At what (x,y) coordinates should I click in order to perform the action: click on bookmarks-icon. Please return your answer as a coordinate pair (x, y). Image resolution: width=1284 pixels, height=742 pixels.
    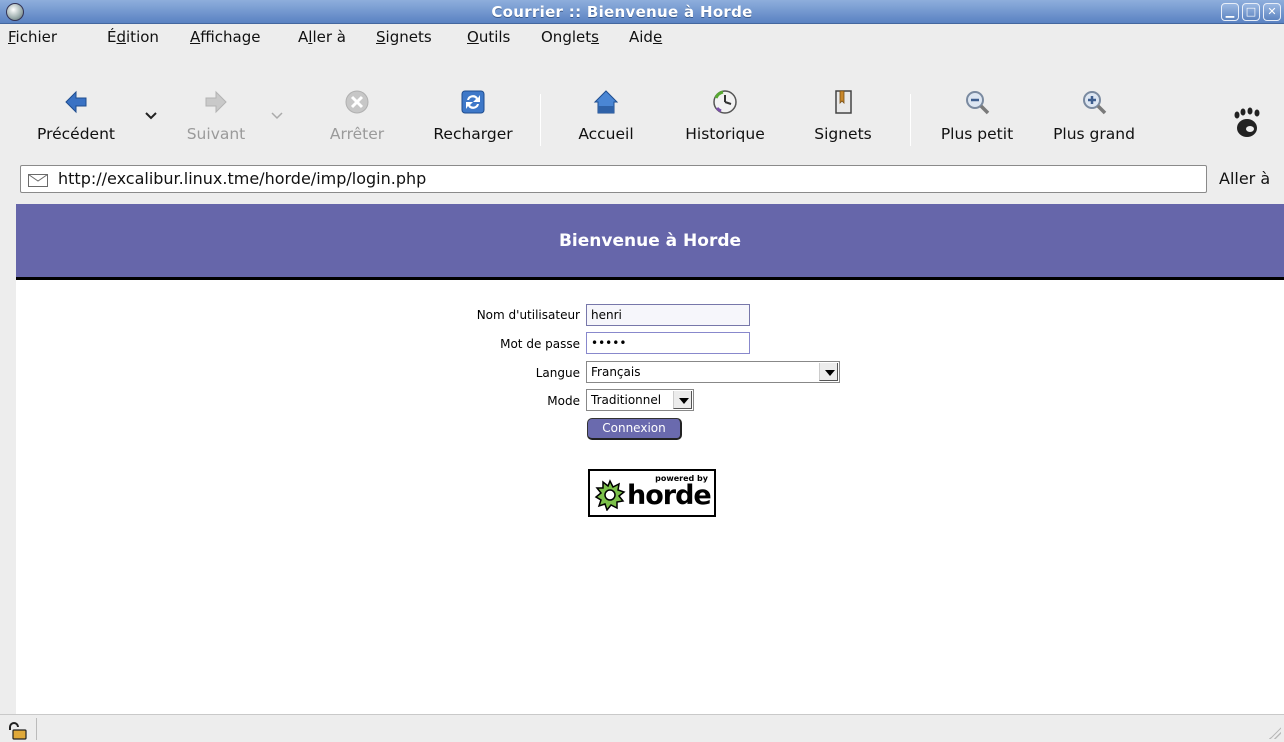
    Looking at the image, I should click on (843, 102).